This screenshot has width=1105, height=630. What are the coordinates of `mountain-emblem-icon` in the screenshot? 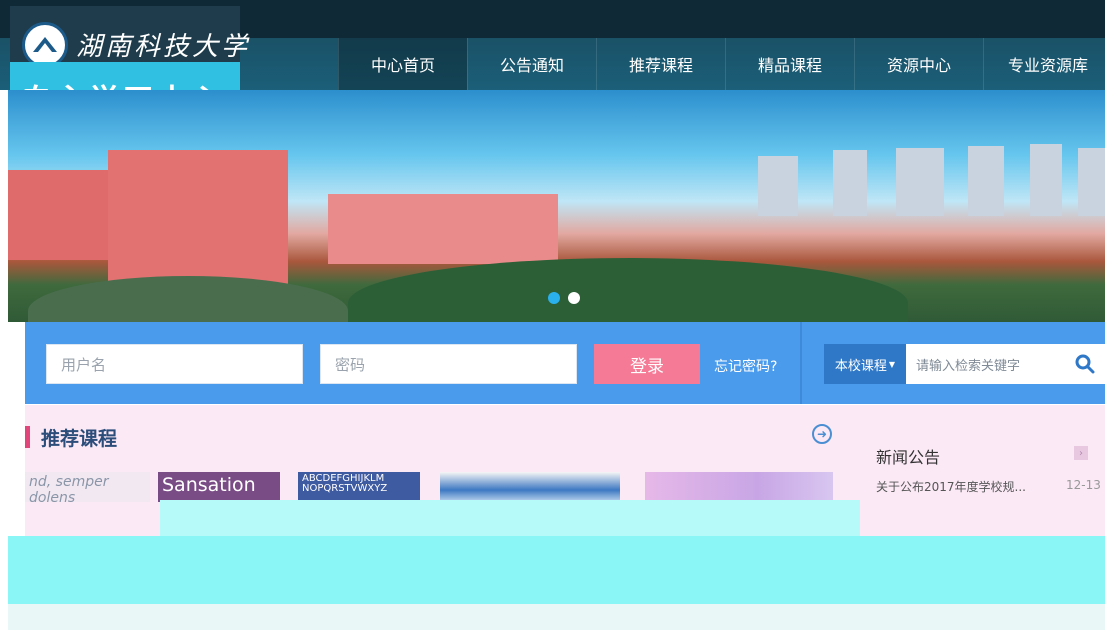 It's located at (45, 44).